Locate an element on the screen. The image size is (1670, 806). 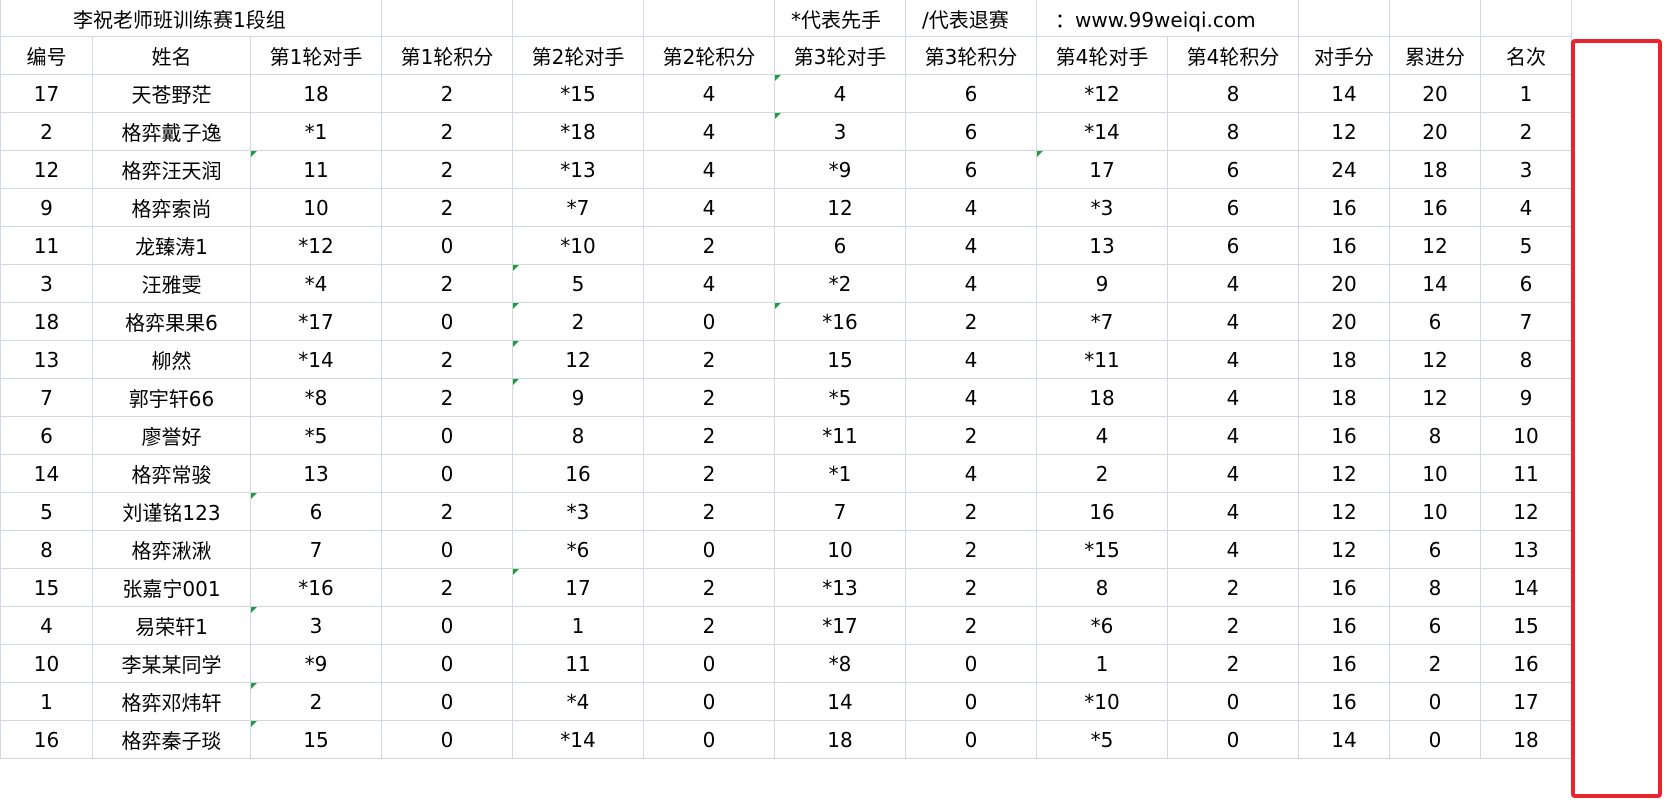
header-r2-score: 第2轮积分 is located at coordinates (709, 55).